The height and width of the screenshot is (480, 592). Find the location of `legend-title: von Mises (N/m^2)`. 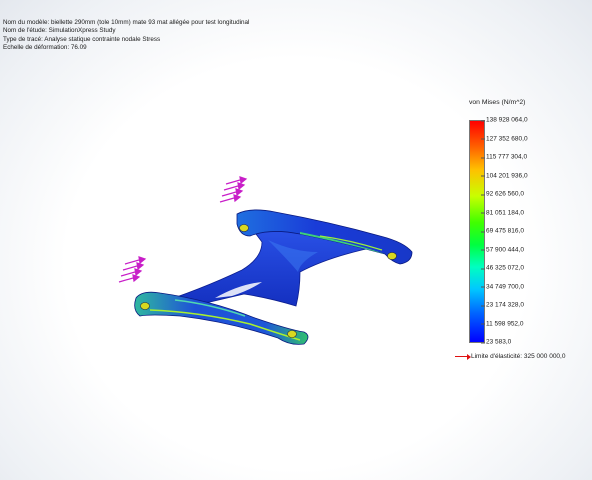

legend-title: von Mises (N/m^2) is located at coordinates (497, 102).